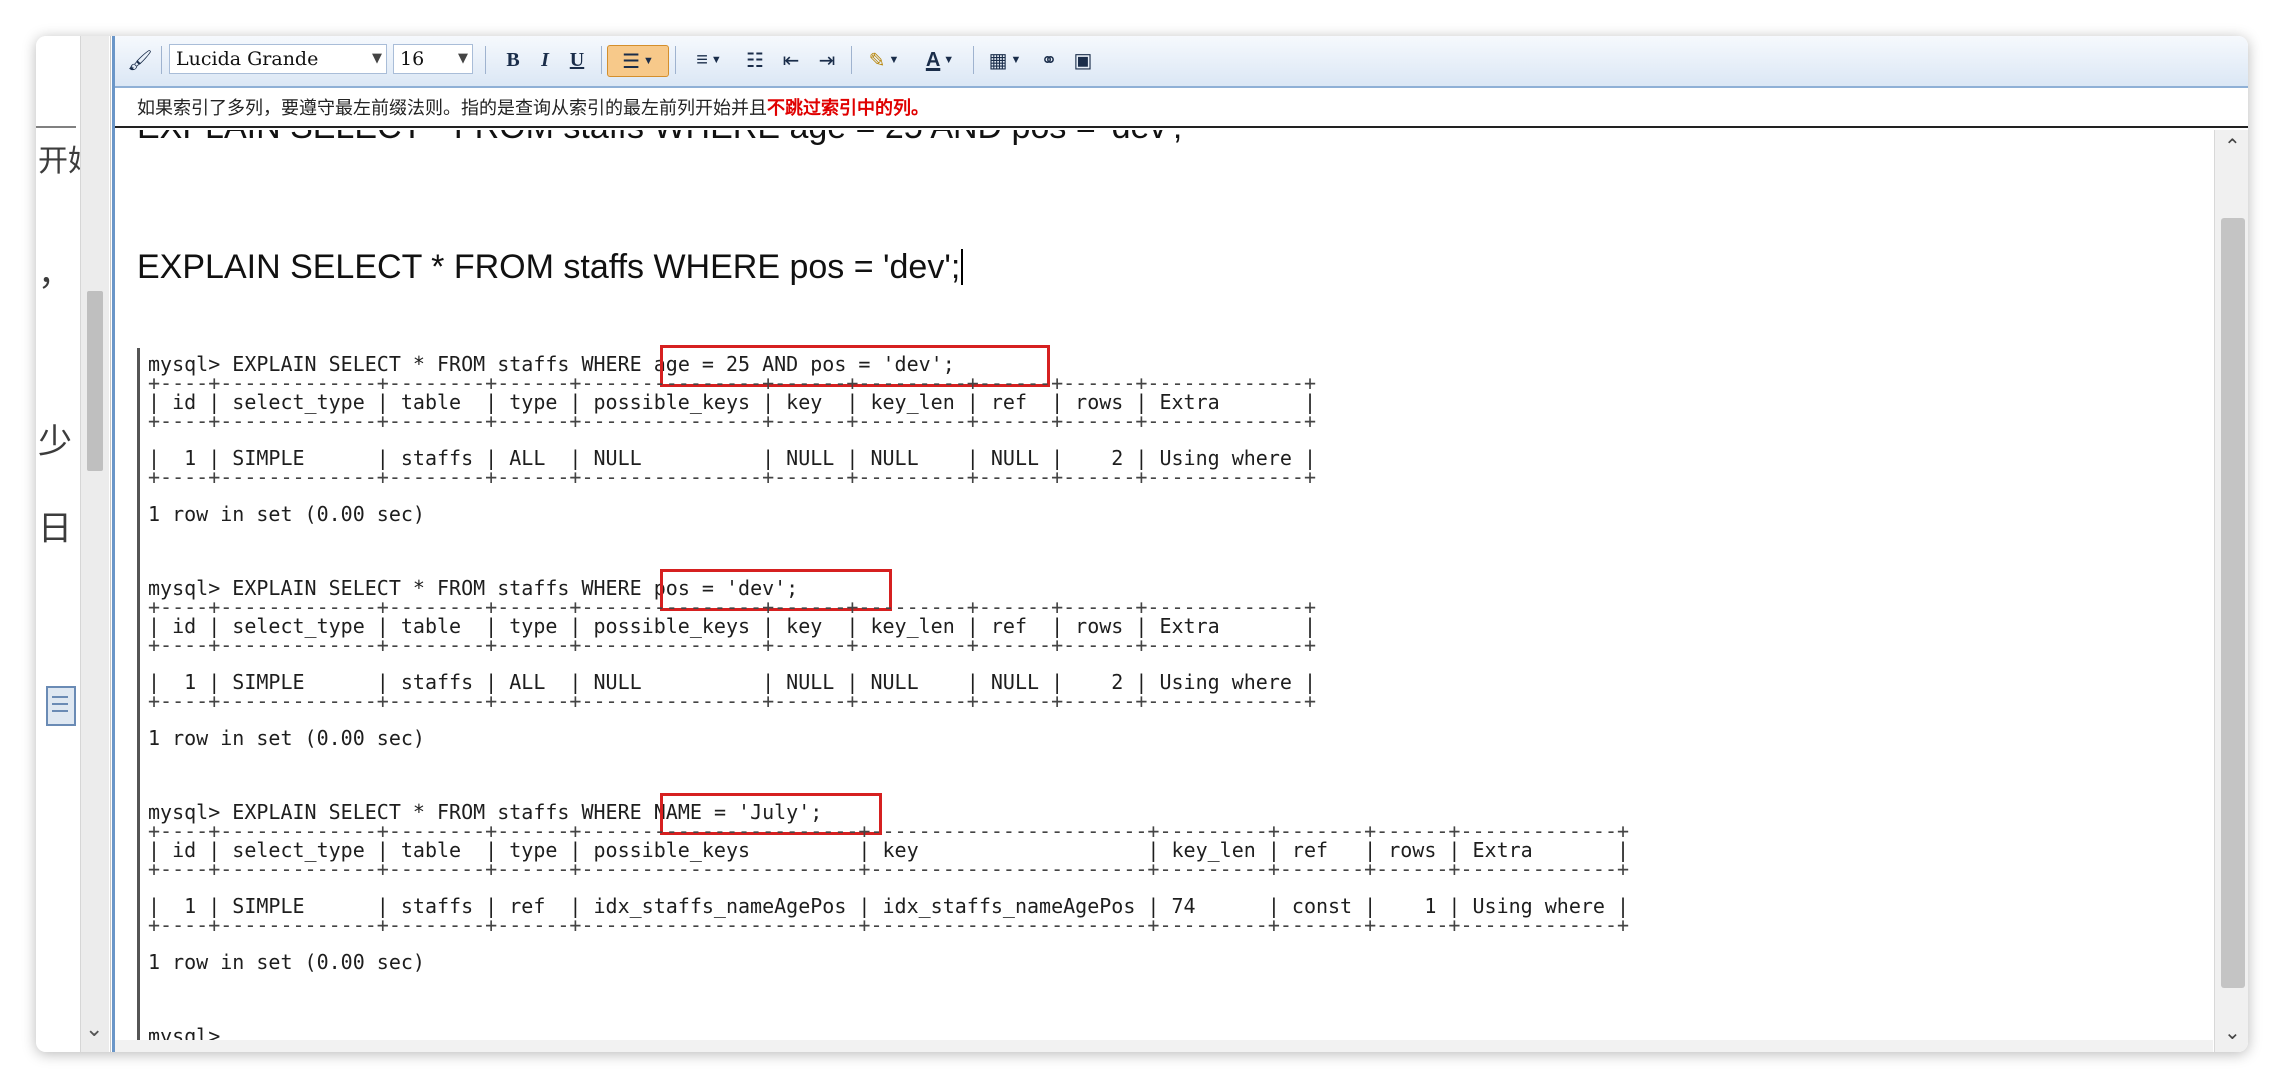  What do you see at coordinates (140, 60) in the screenshot?
I see `format-painter-icon: 🖌` at bounding box center [140, 60].